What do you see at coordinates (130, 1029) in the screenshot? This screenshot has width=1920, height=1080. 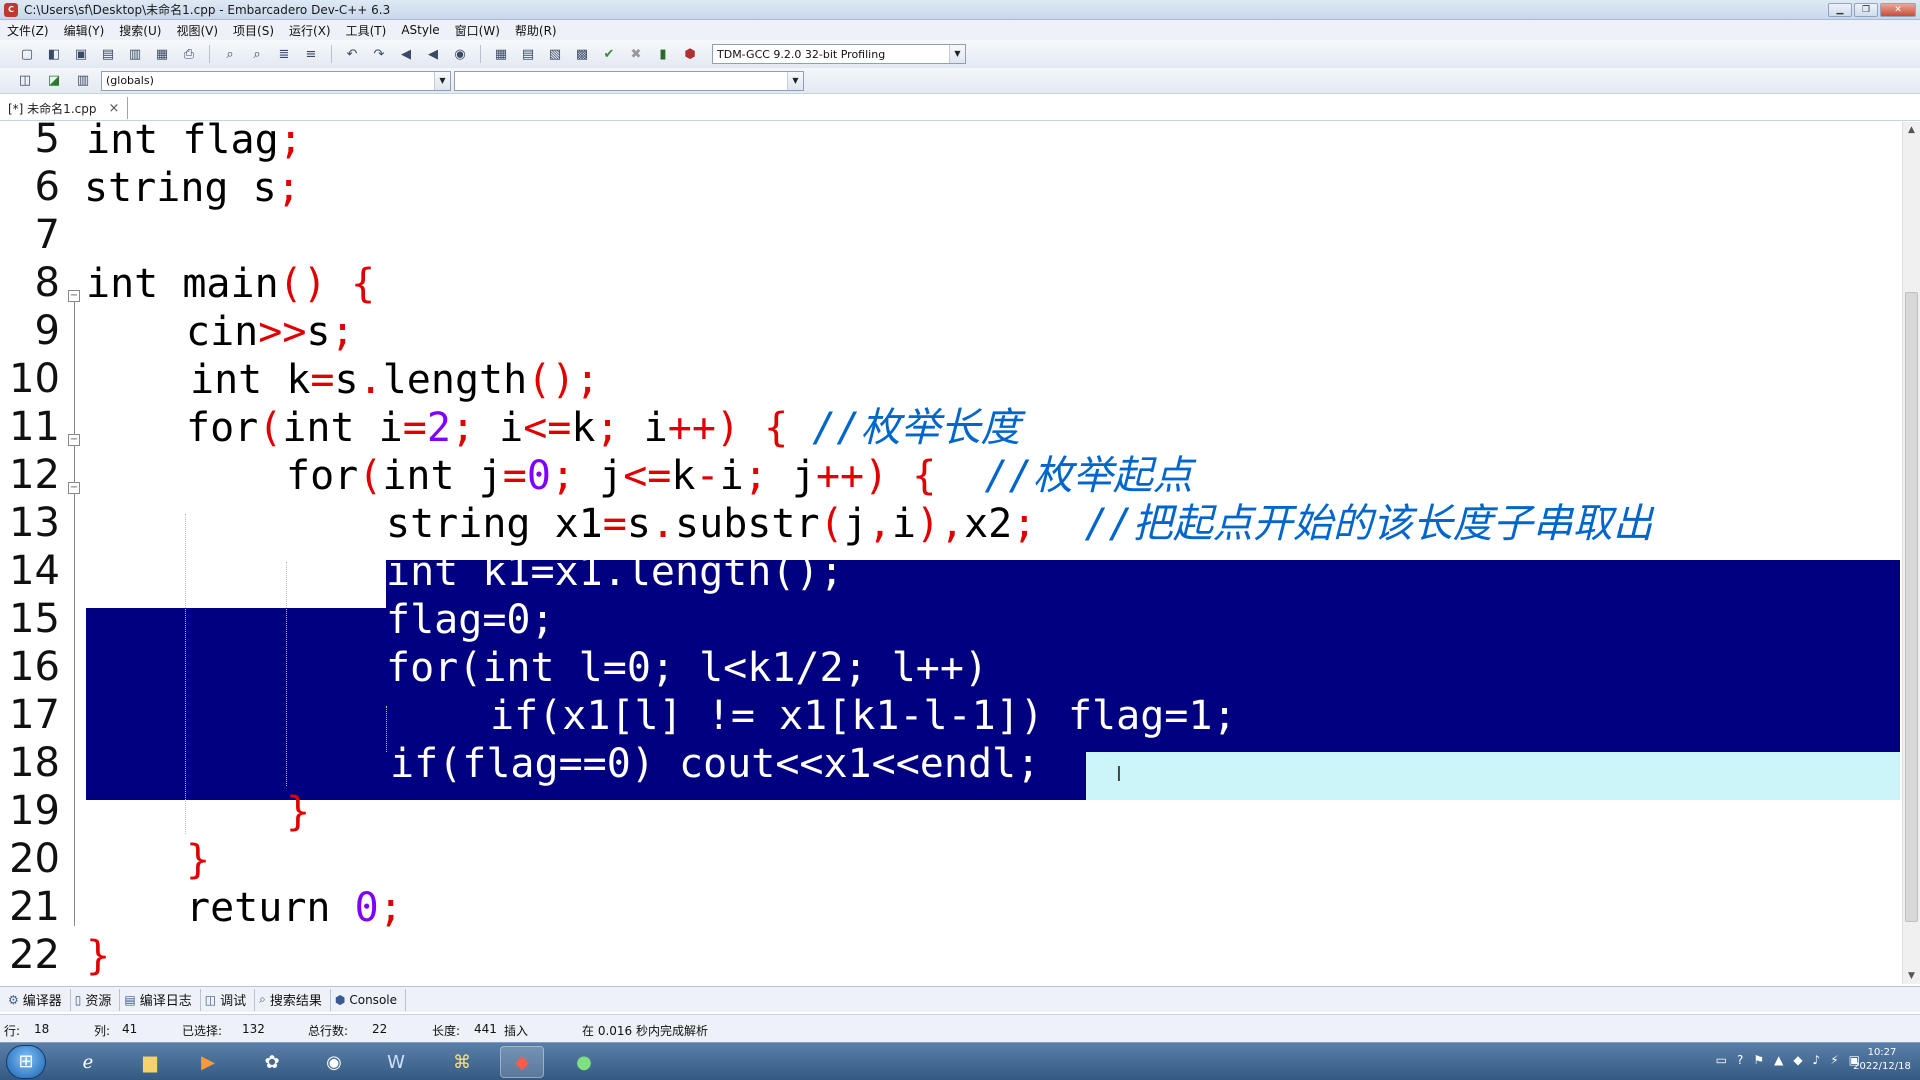 I see `status-col: 41` at bounding box center [130, 1029].